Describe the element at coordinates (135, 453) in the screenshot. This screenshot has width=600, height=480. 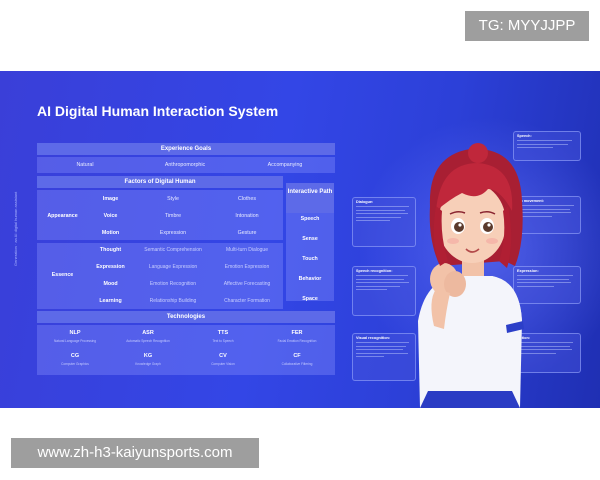
I see `watermark-url-badge: www.zh-h3-kaiyunsports.com` at that location.